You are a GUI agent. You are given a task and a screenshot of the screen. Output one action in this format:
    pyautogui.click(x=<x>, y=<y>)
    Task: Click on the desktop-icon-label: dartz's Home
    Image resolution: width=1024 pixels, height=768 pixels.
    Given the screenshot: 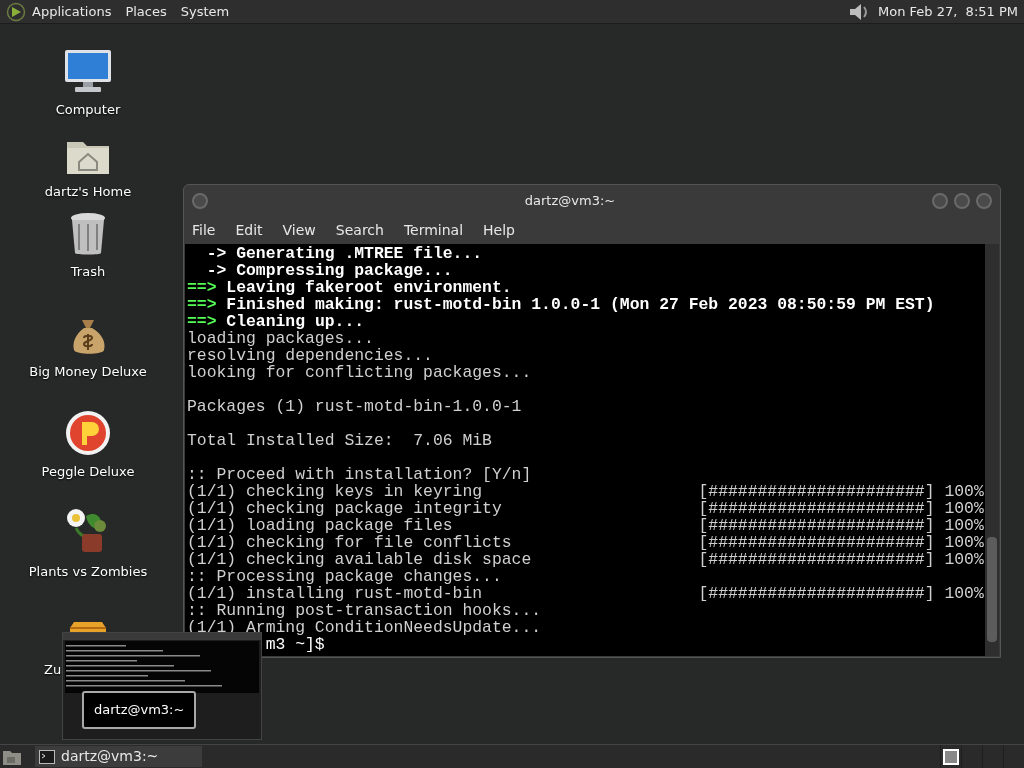 What is the action you would take?
    pyautogui.click(x=88, y=192)
    